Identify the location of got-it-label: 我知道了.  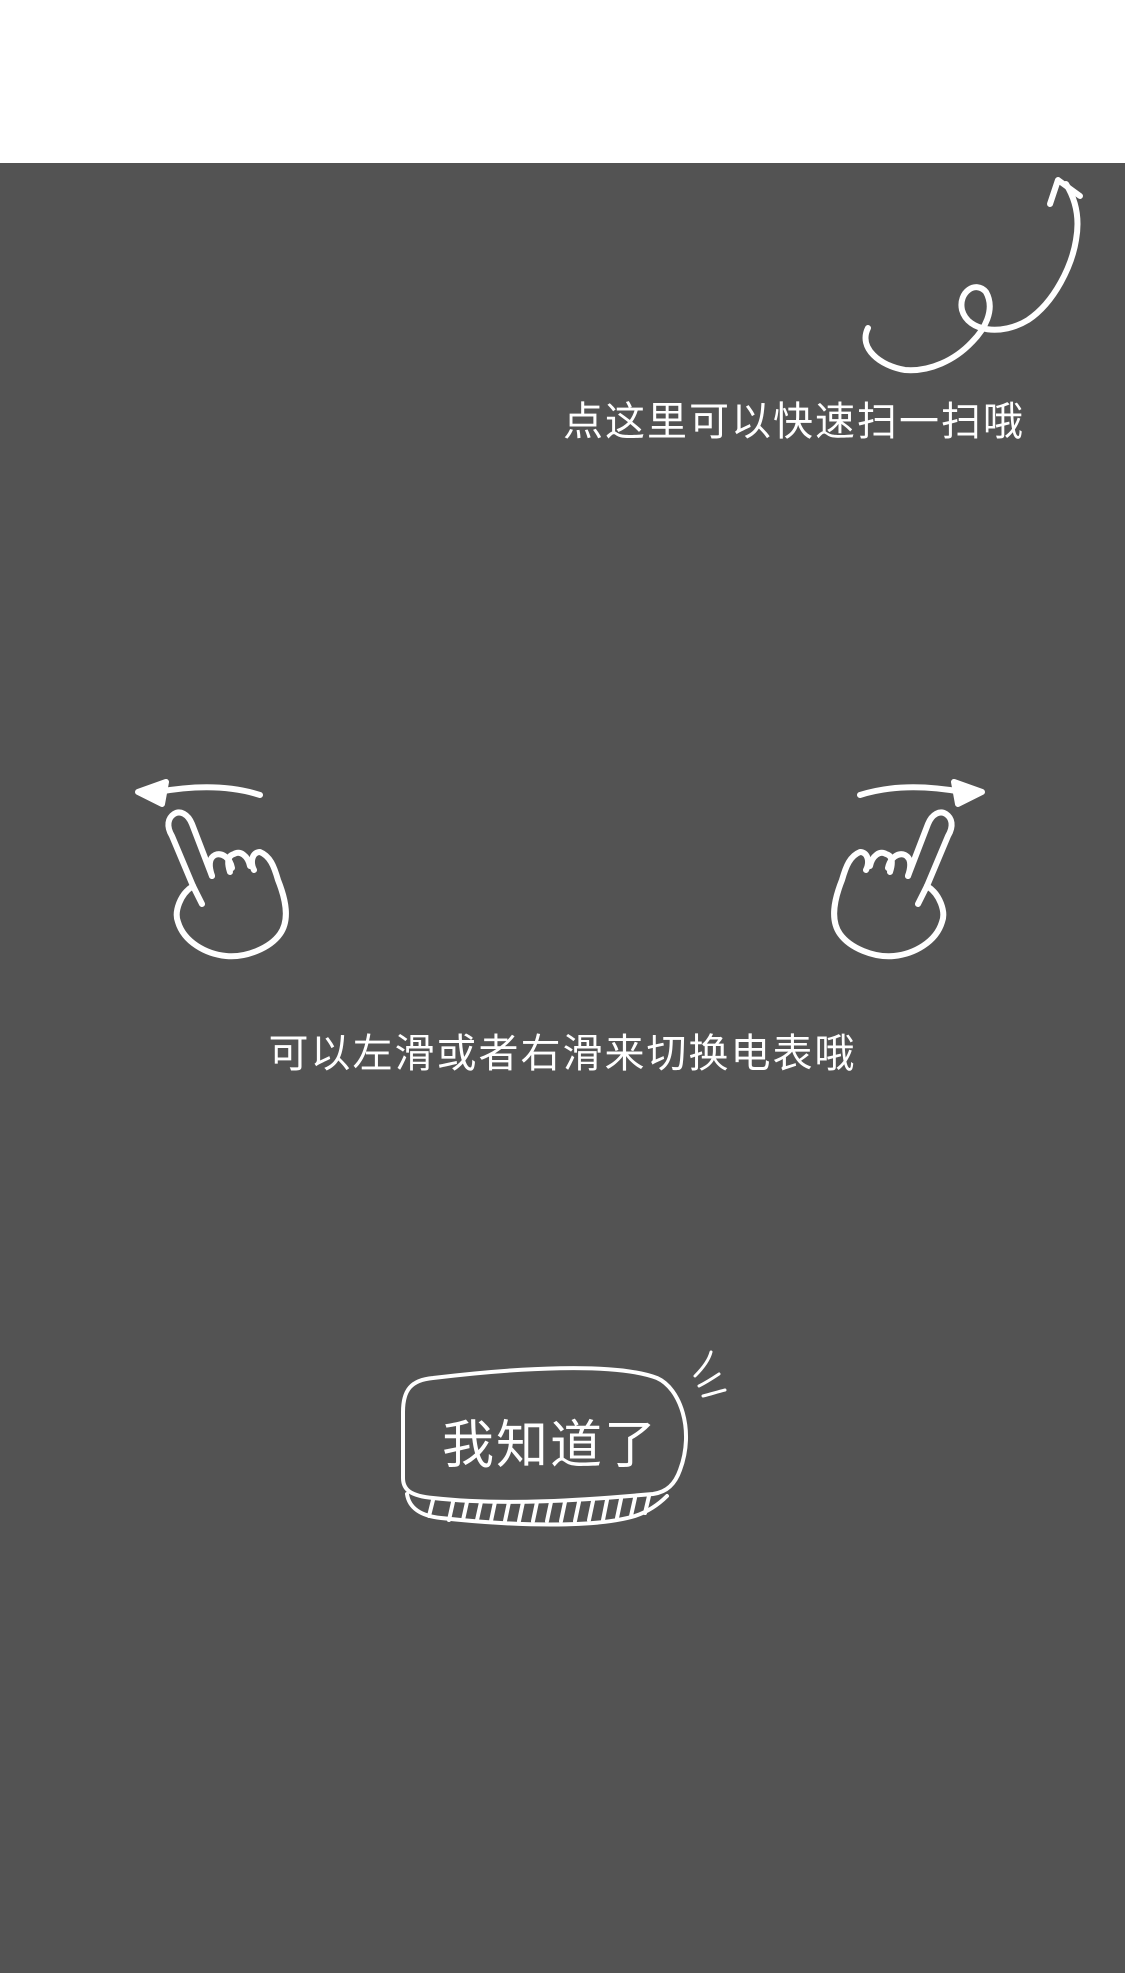
(549, 1446).